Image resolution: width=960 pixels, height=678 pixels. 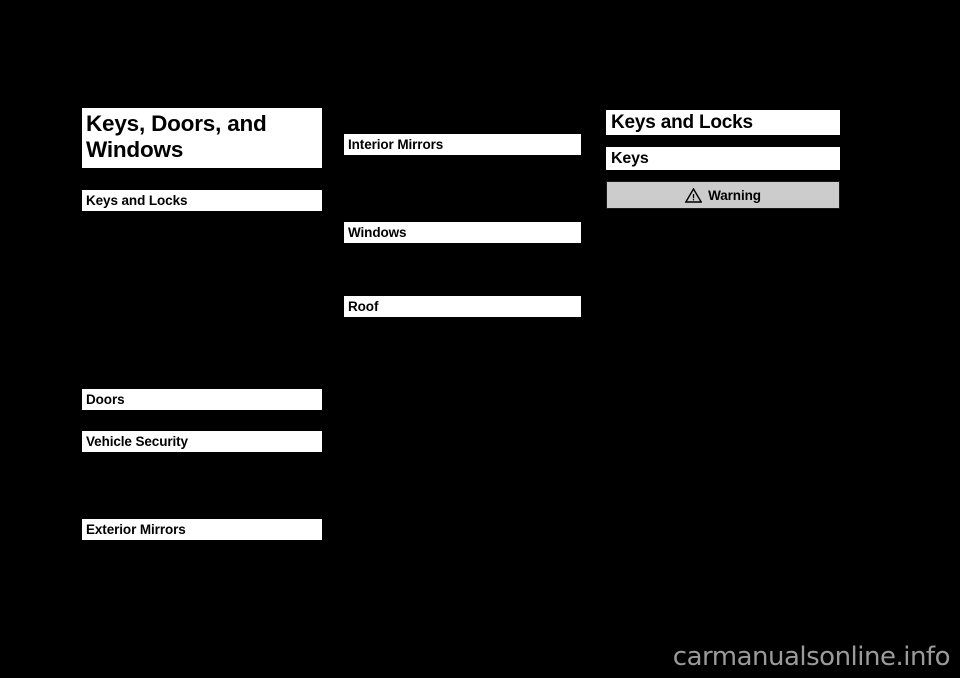 What do you see at coordinates (363, 306) in the screenshot?
I see `section-heading-label: Roof` at bounding box center [363, 306].